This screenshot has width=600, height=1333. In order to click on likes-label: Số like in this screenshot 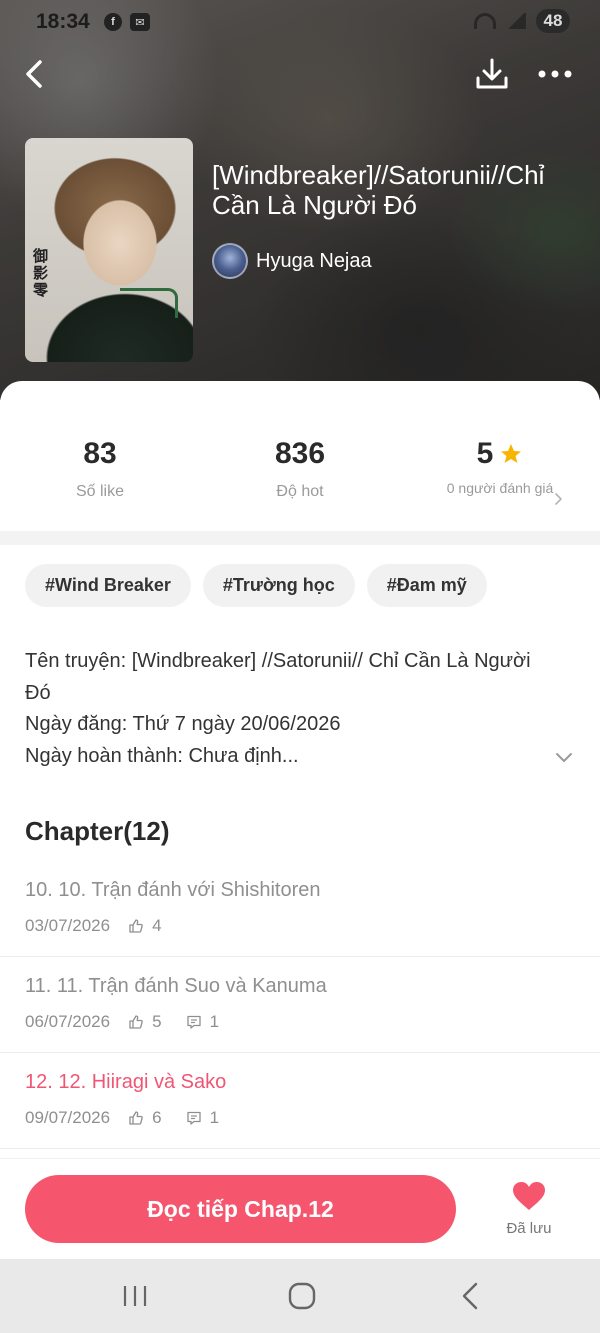, I will do `click(100, 491)`.